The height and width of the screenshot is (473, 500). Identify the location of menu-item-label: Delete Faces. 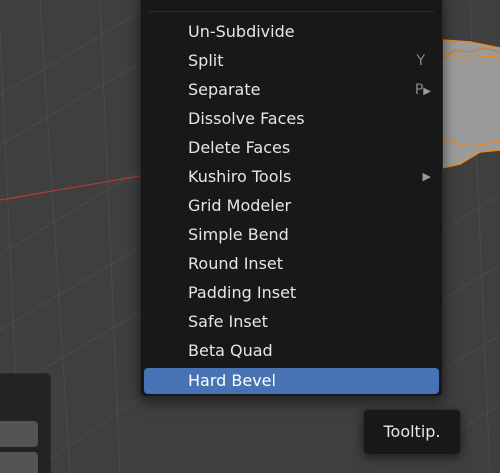
(239, 147).